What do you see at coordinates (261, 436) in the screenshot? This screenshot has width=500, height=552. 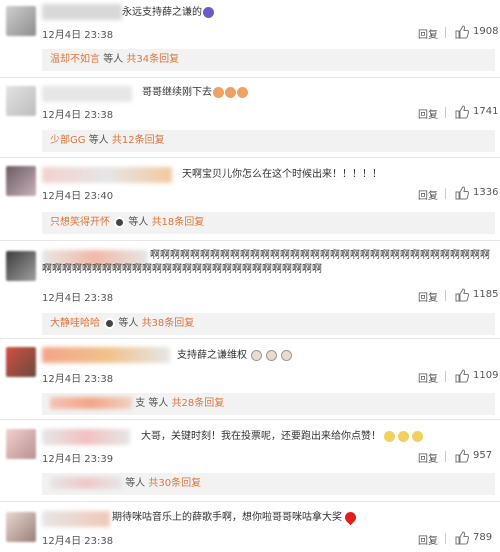 I see `comment-body: 大哥，关键时刻！我在投票呢，还要跑出来给你点赞！` at bounding box center [261, 436].